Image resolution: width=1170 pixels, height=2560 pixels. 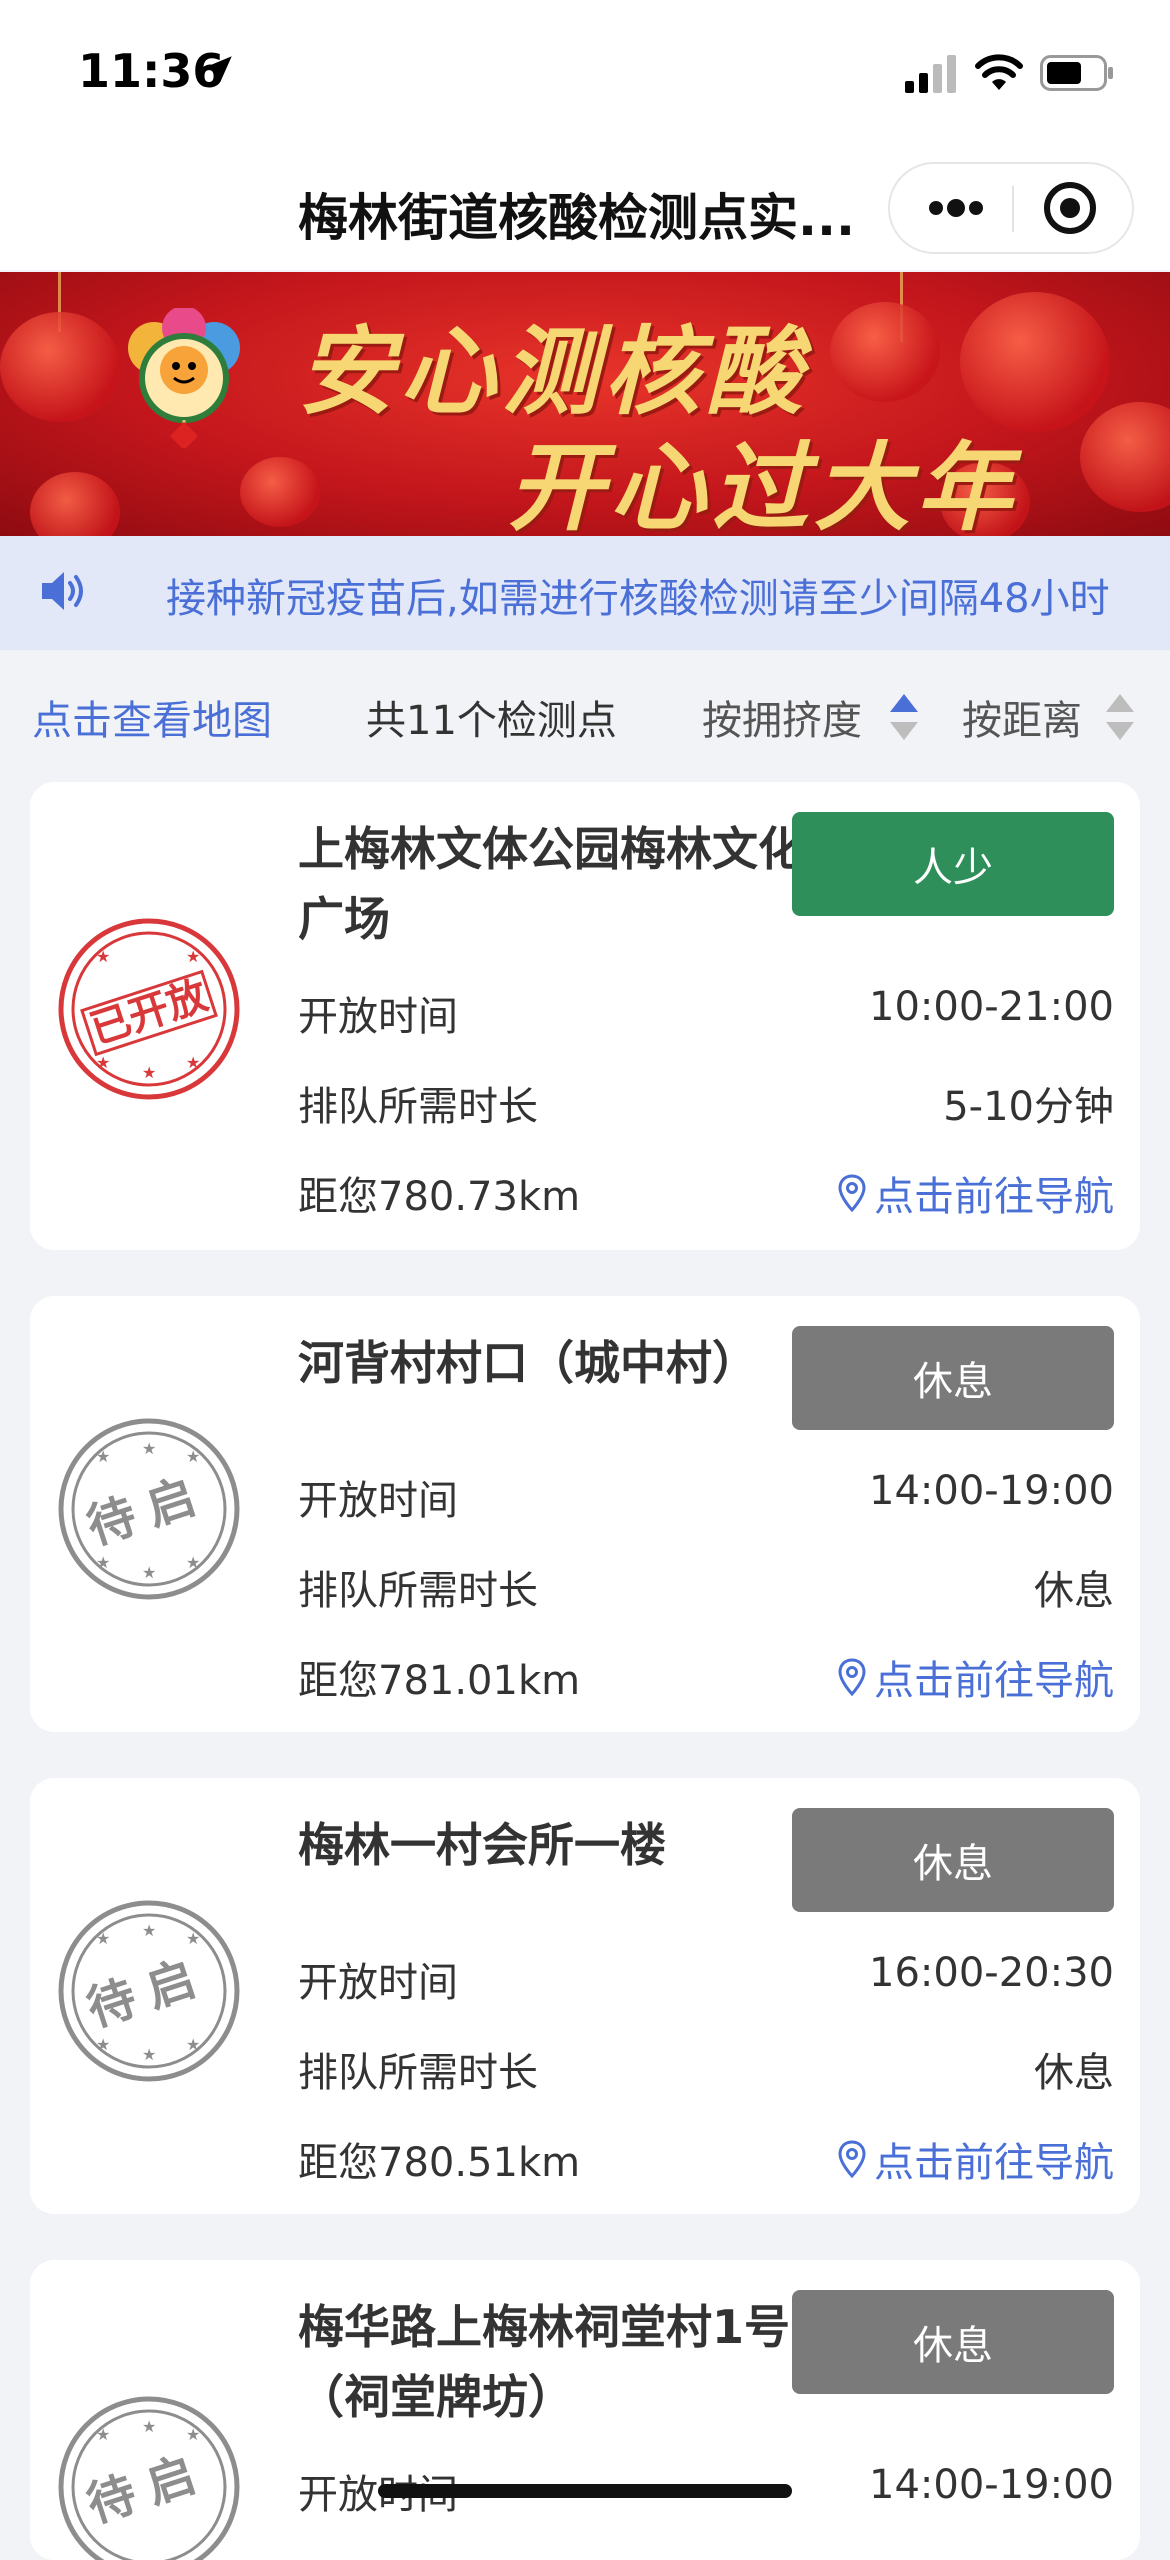 What do you see at coordinates (1022, 717) in the screenshot?
I see `sort-by-distance-button: 按距离` at bounding box center [1022, 717].